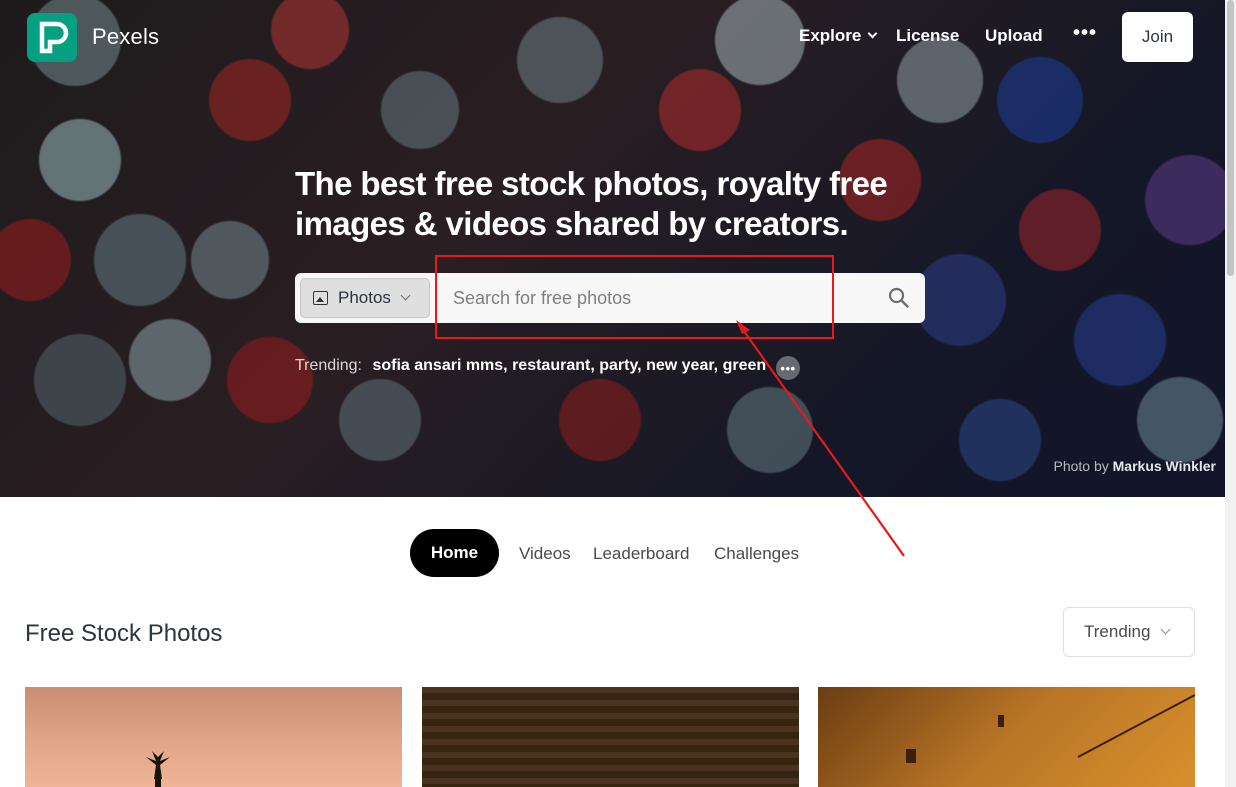  Describe the element at coordinates (545, 554) in the screenshot. I see `tab-videos: Videos` at that location.